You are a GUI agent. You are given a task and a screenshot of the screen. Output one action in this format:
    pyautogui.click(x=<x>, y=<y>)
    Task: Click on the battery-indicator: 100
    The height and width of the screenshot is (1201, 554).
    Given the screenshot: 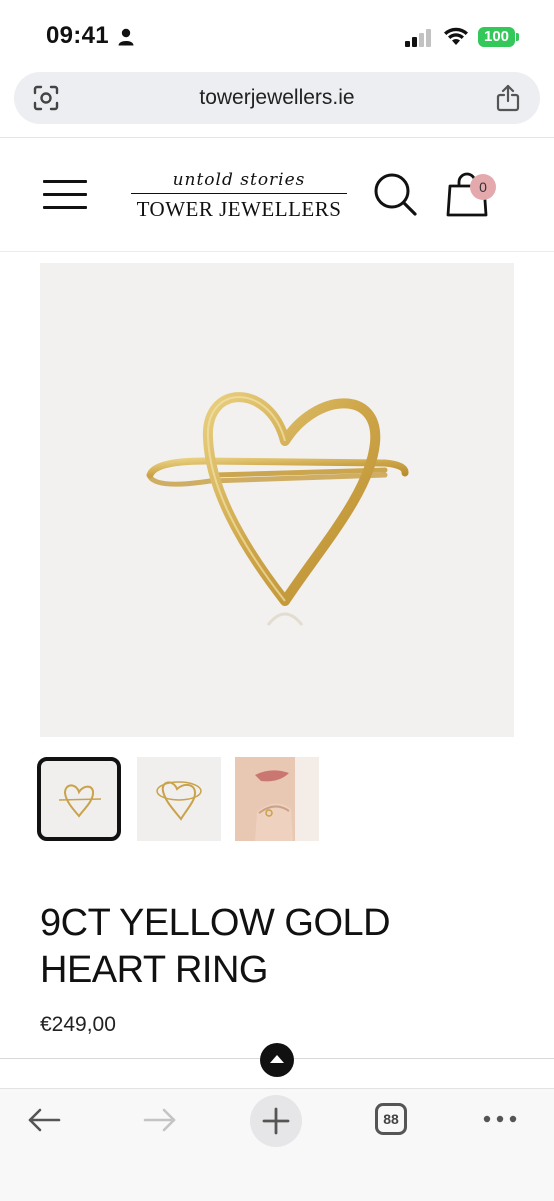 What is the action you would take?
    pyautogui.click(x=496, y=37)
    